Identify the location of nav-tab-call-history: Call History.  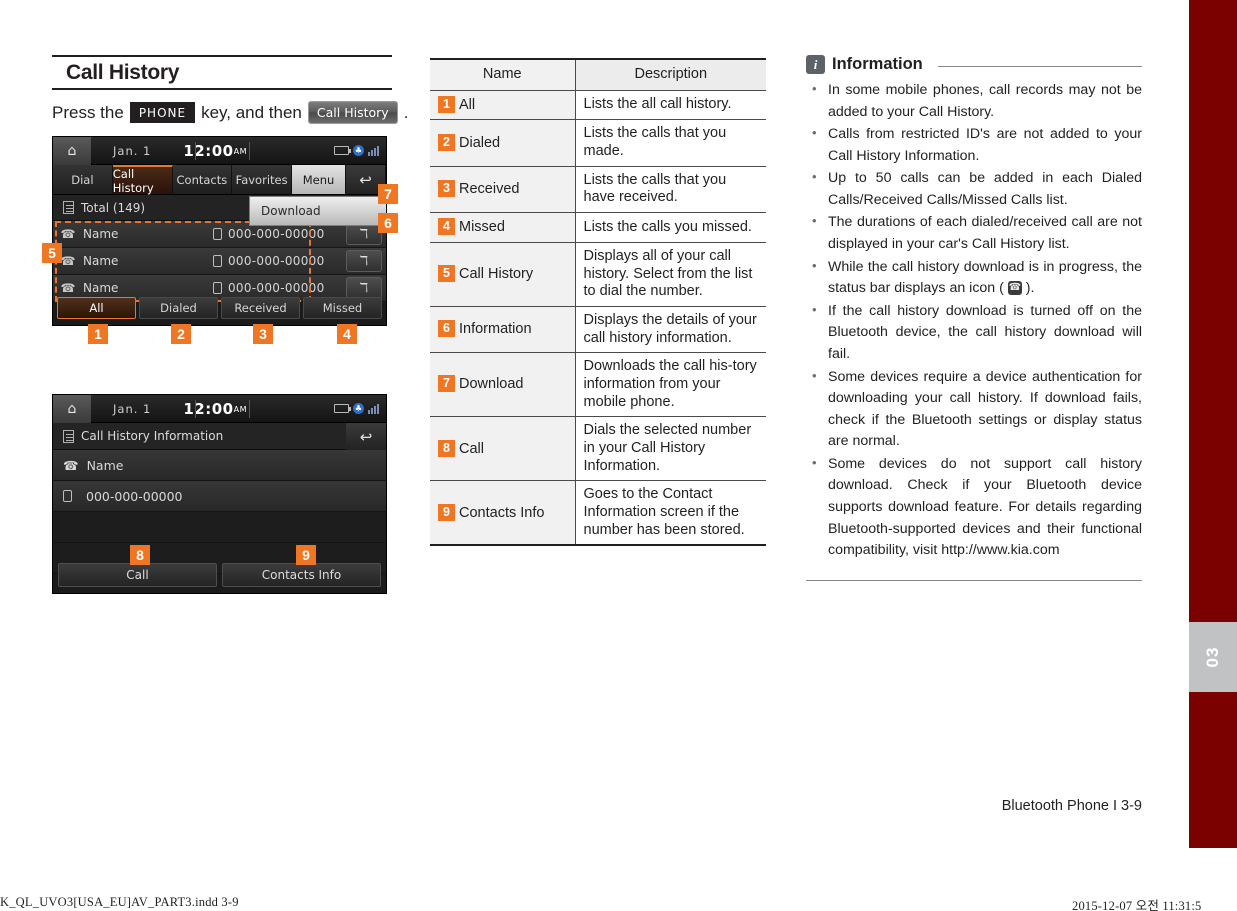
(142, 180).